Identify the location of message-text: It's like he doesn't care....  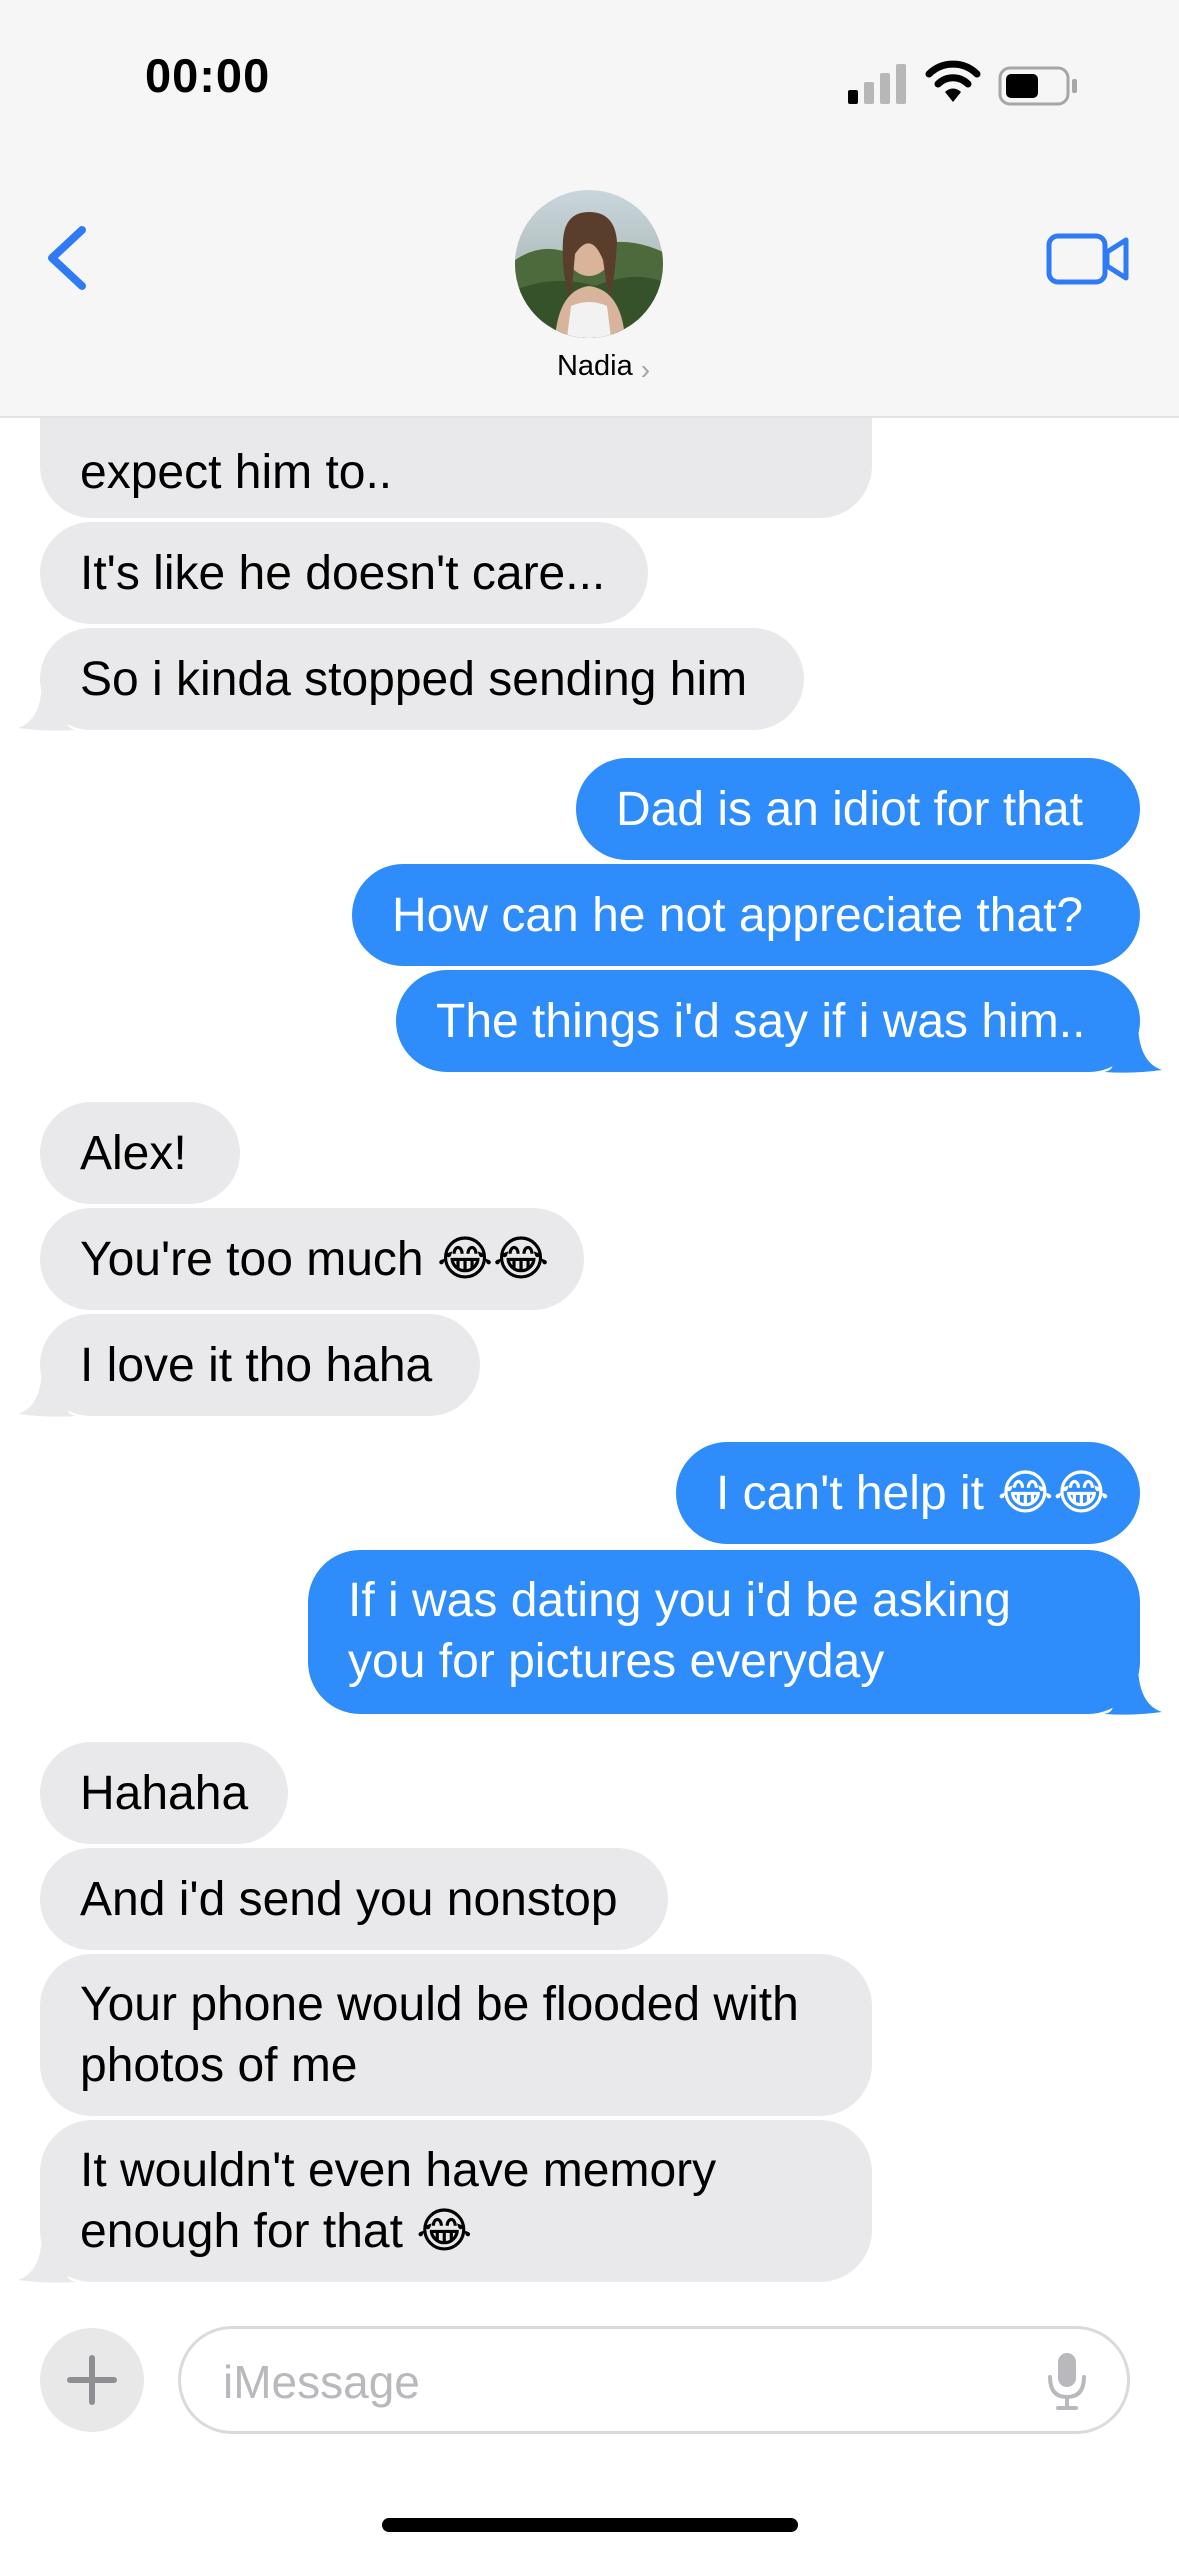
(343, 573).